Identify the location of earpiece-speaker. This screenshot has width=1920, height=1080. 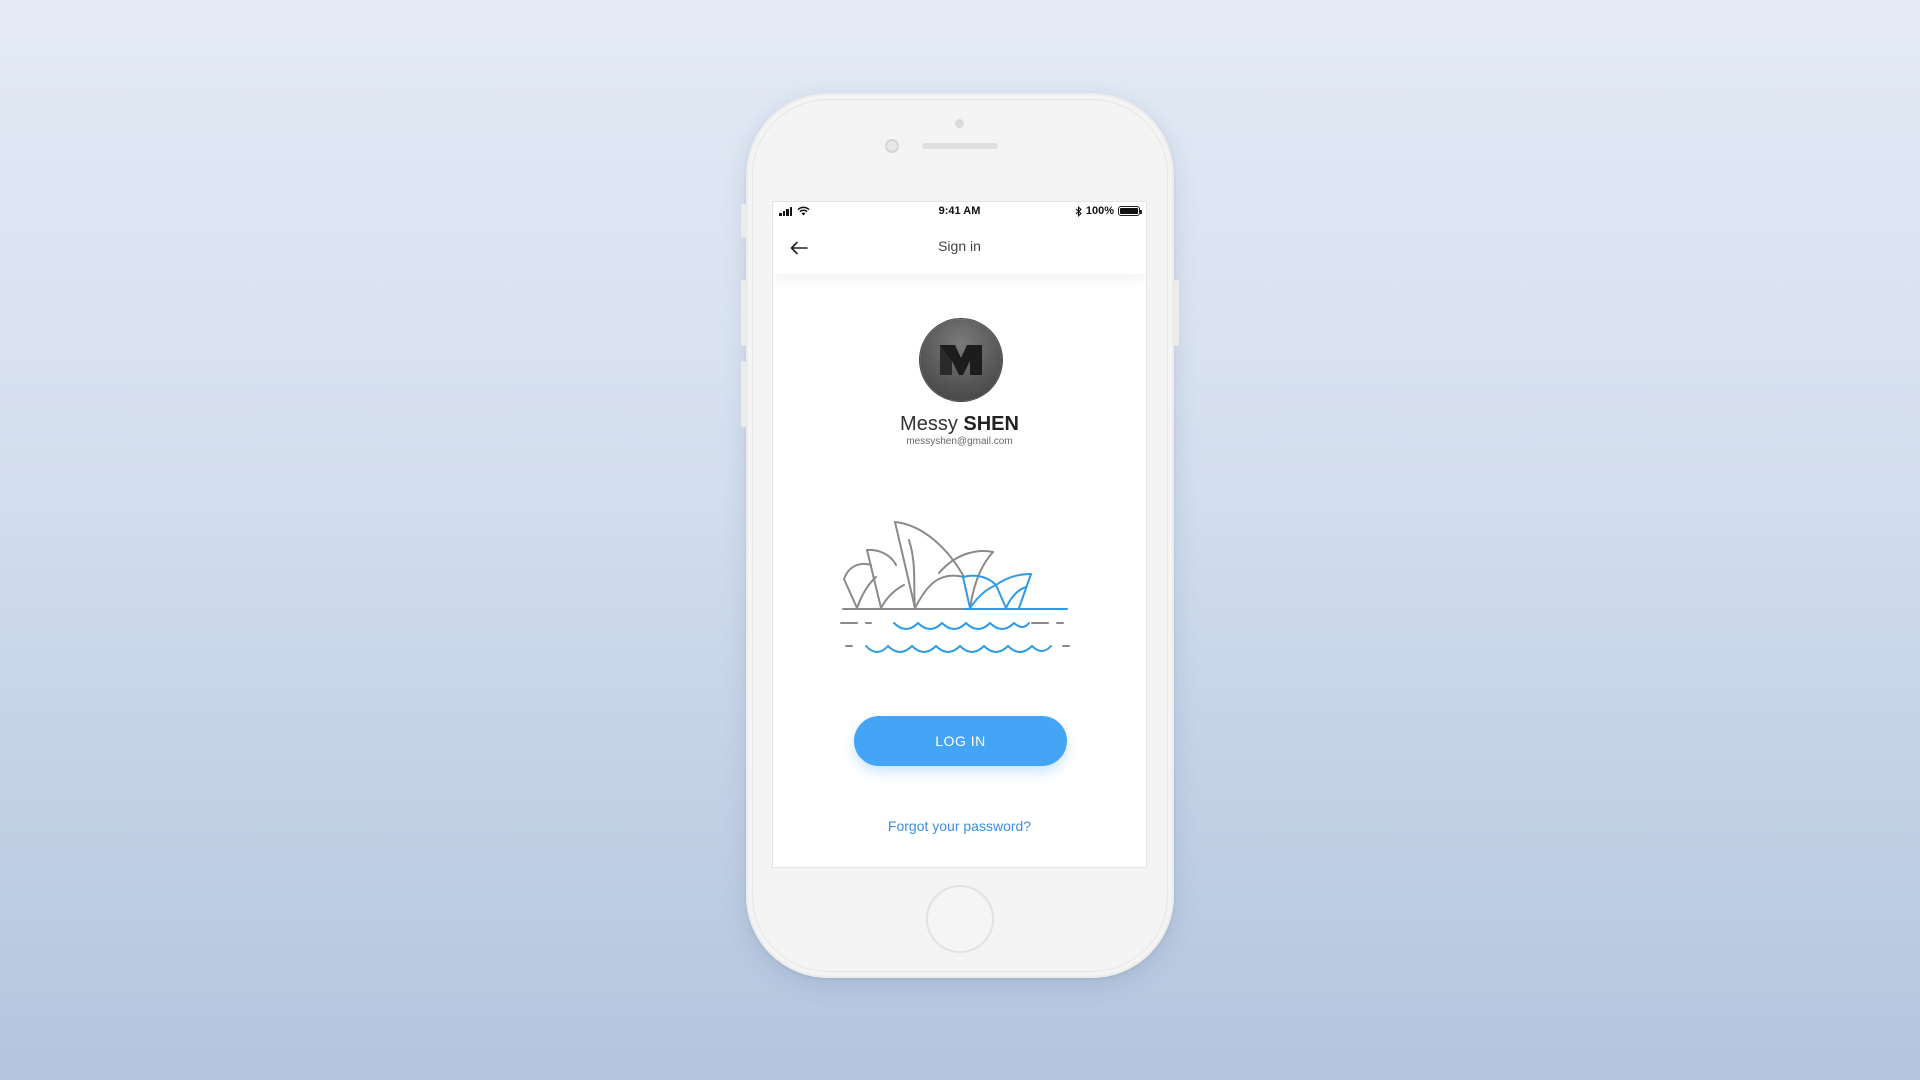
(960, 146).